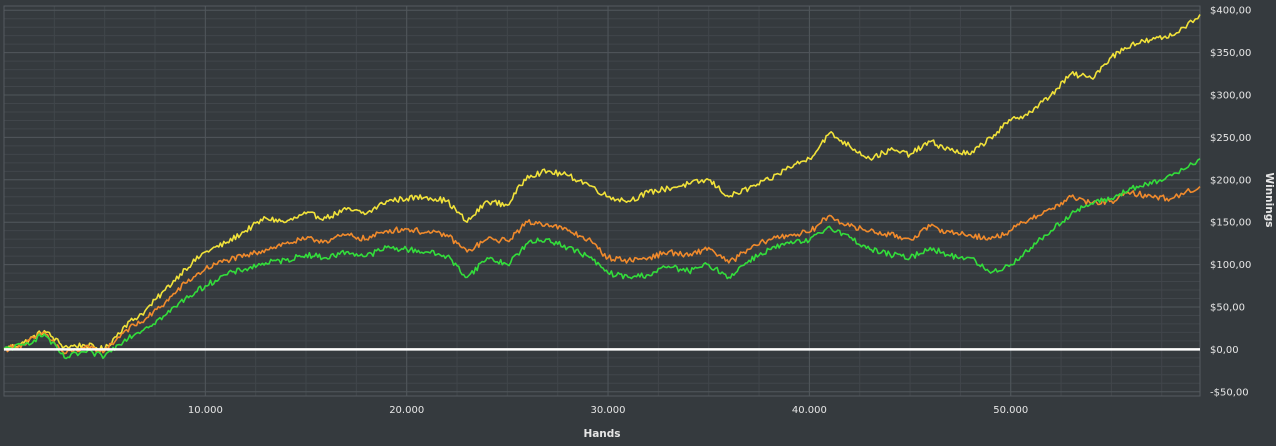 The width and height of the screenshot is (1276, 446). What do you see at coordinates (1010, 410) in the screenshot?
I see `x-tick-label: 50.000` at bounding box center [1010, 410].